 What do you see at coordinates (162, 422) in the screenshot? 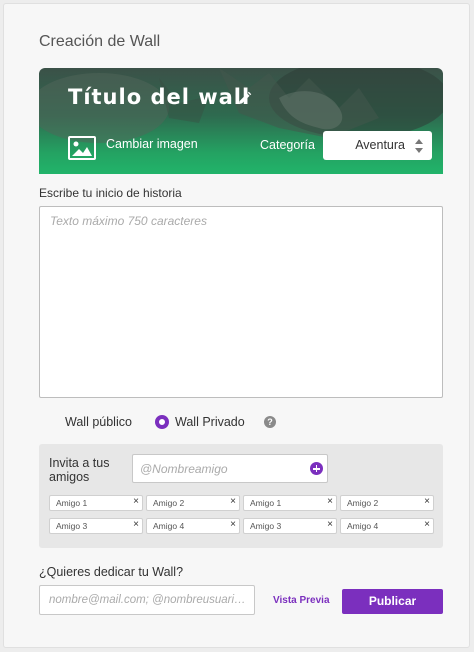
I see `privacy-private-radio` at bounding box center [162, 422].